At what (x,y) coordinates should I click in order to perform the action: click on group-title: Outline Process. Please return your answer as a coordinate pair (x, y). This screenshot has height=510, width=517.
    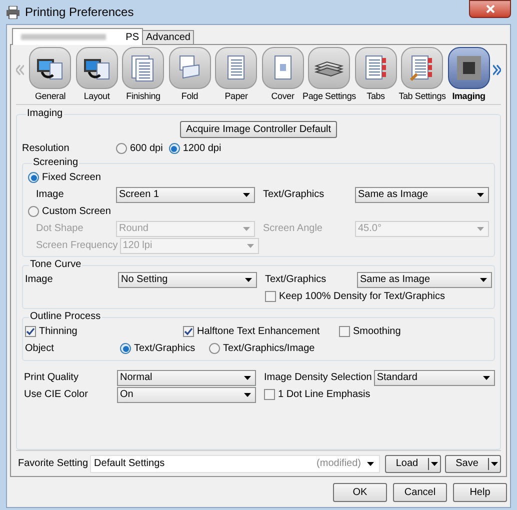
    Looking at the image, I should click on (65, 317).